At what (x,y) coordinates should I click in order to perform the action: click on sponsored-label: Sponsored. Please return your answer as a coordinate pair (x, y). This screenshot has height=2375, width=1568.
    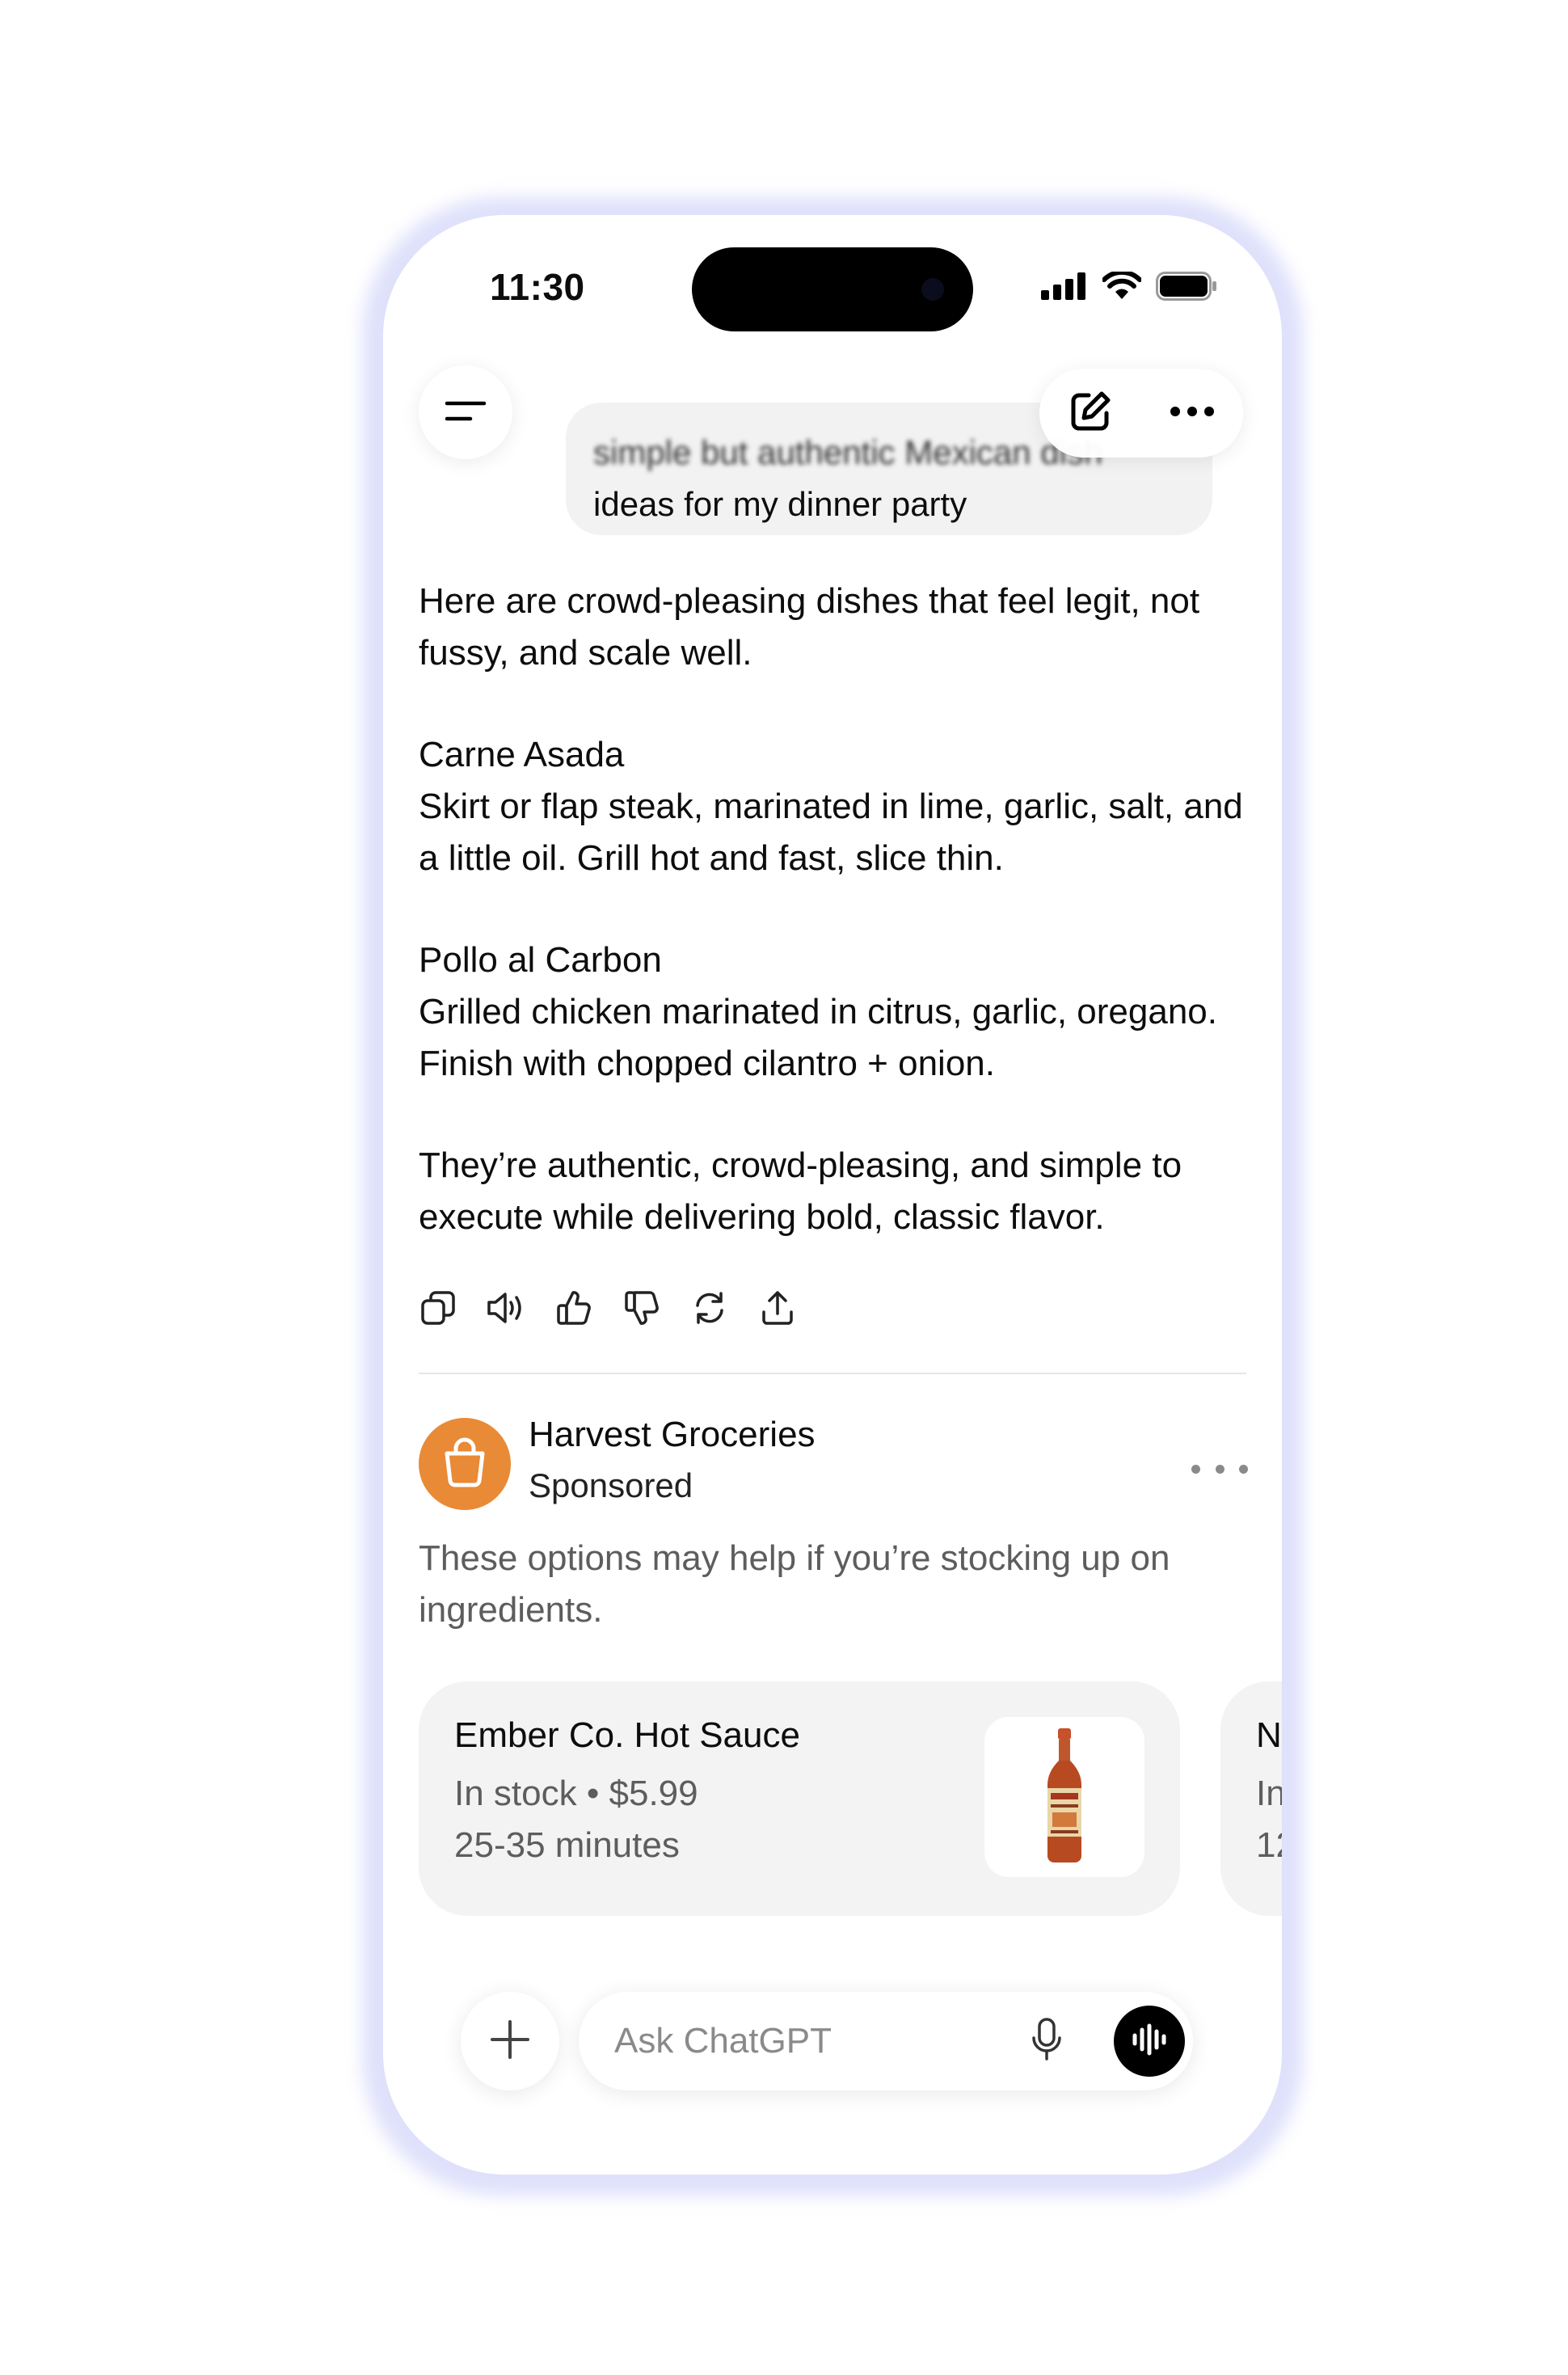
    Looking at the image, I should click on (611, 1485).